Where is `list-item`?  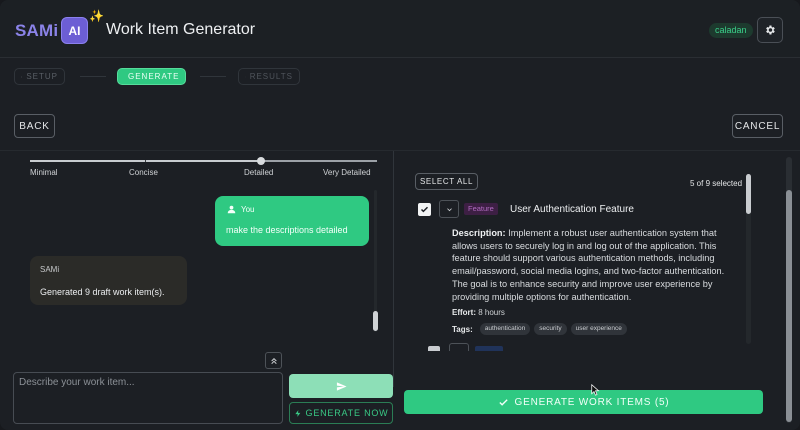
list-item is located at coordinates (468, 347).